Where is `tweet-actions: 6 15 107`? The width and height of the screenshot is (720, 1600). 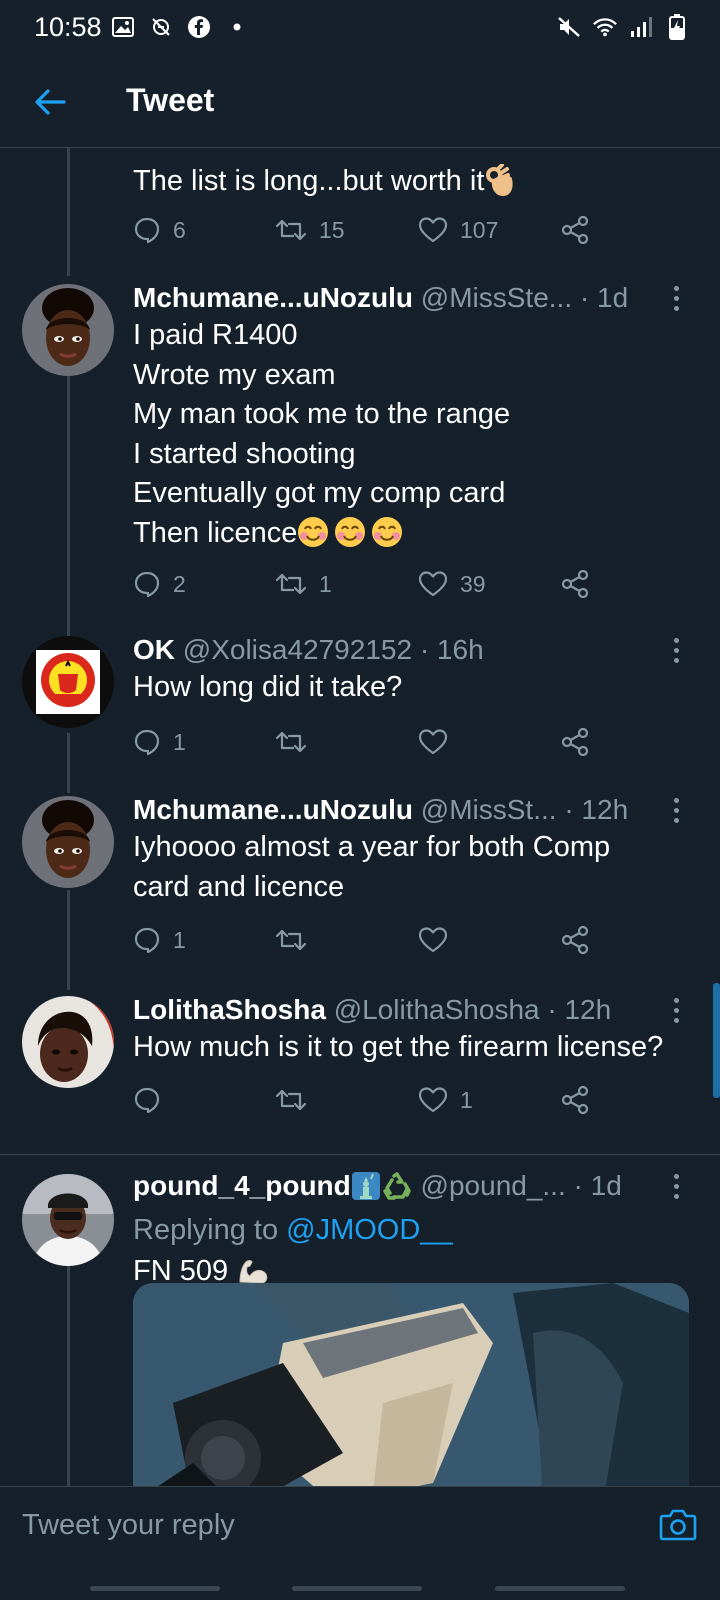
tweet-actions: 6 15 107 is located at coordinates (368, 230).